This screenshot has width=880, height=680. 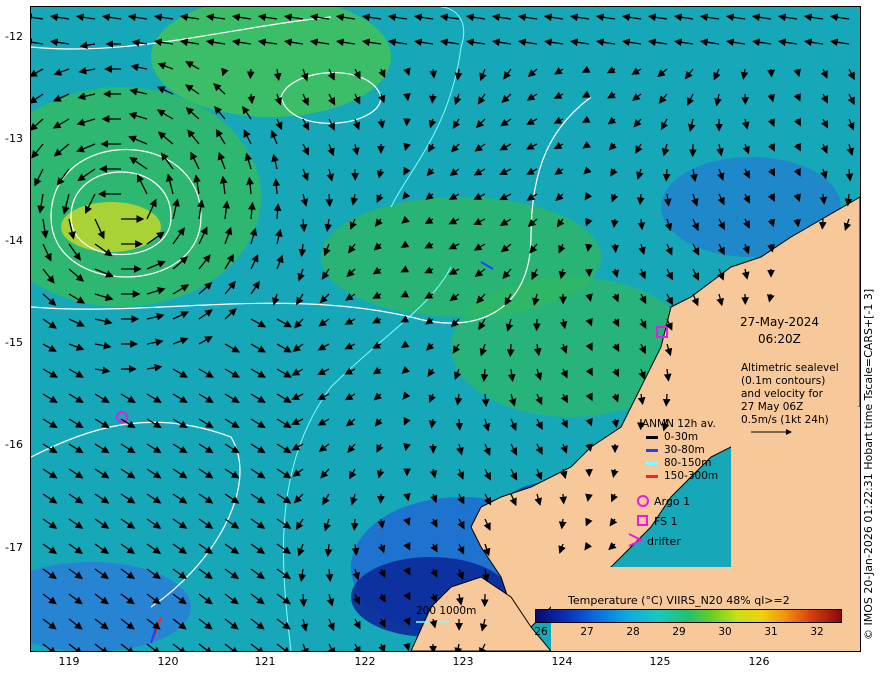 I want to click on colorbar-tick-label: 31, so click(x=771, y=632).